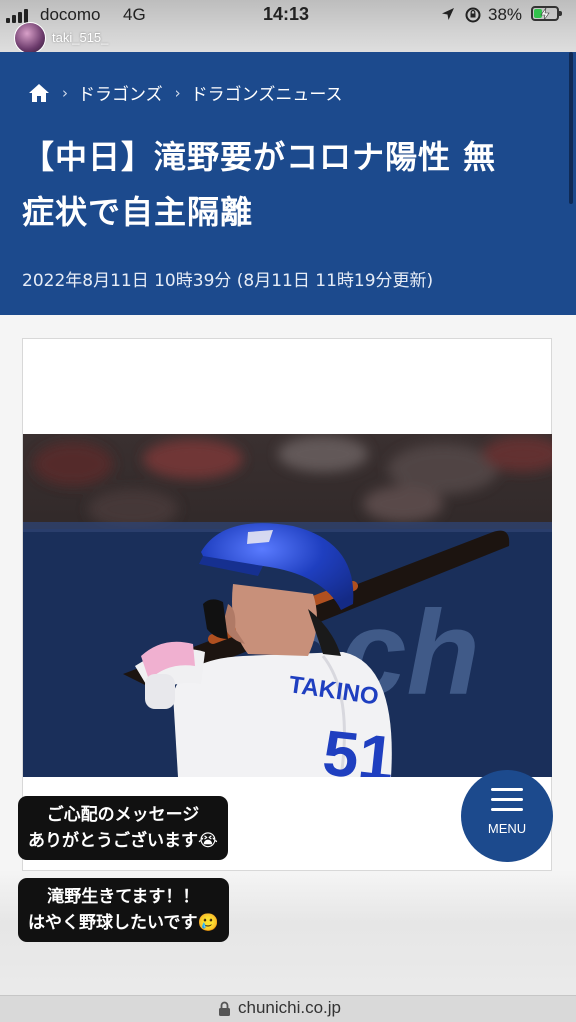 The width and height of the screenshot is (576, 1022). I want to click on url-bar: chunichi.co.jp, so click(288, 1008).